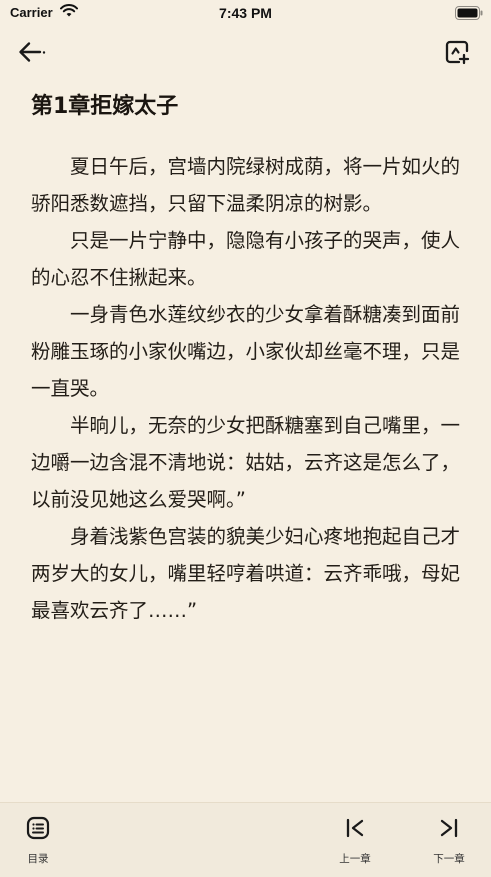  What do you see at coordinates (355, 828) in the screenshot?
I see `previous-chapter-icon` at bounding box center [355, 828].